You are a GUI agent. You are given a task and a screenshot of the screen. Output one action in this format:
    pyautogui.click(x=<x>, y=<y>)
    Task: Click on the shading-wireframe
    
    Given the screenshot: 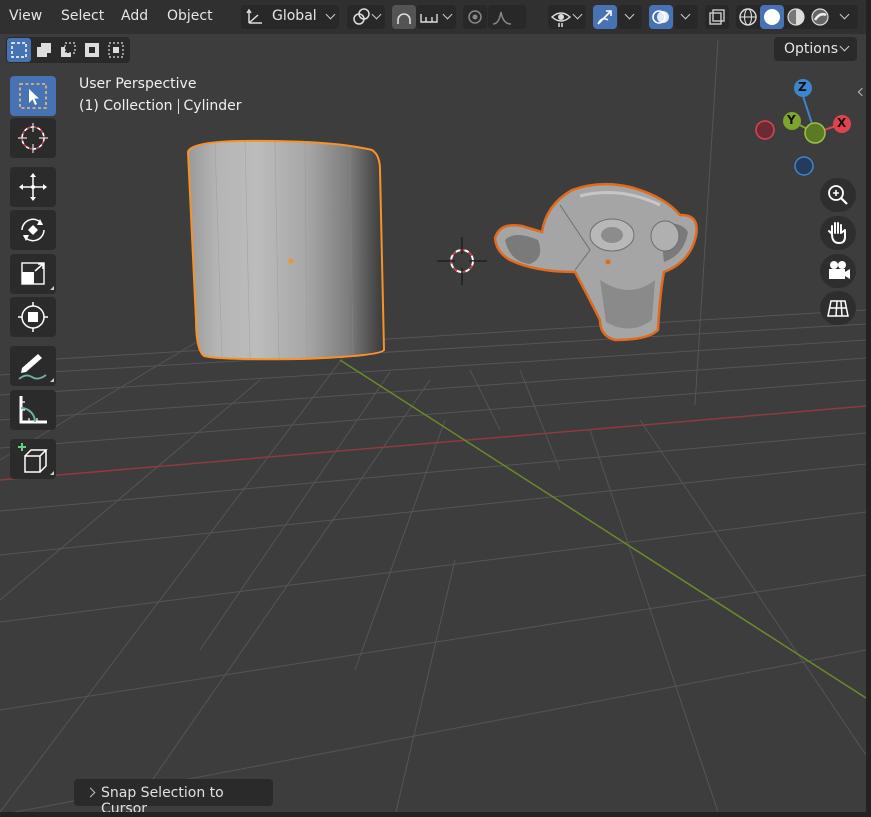 What is the action you would take?
    pyautogui.click(x=748, y=17)
    